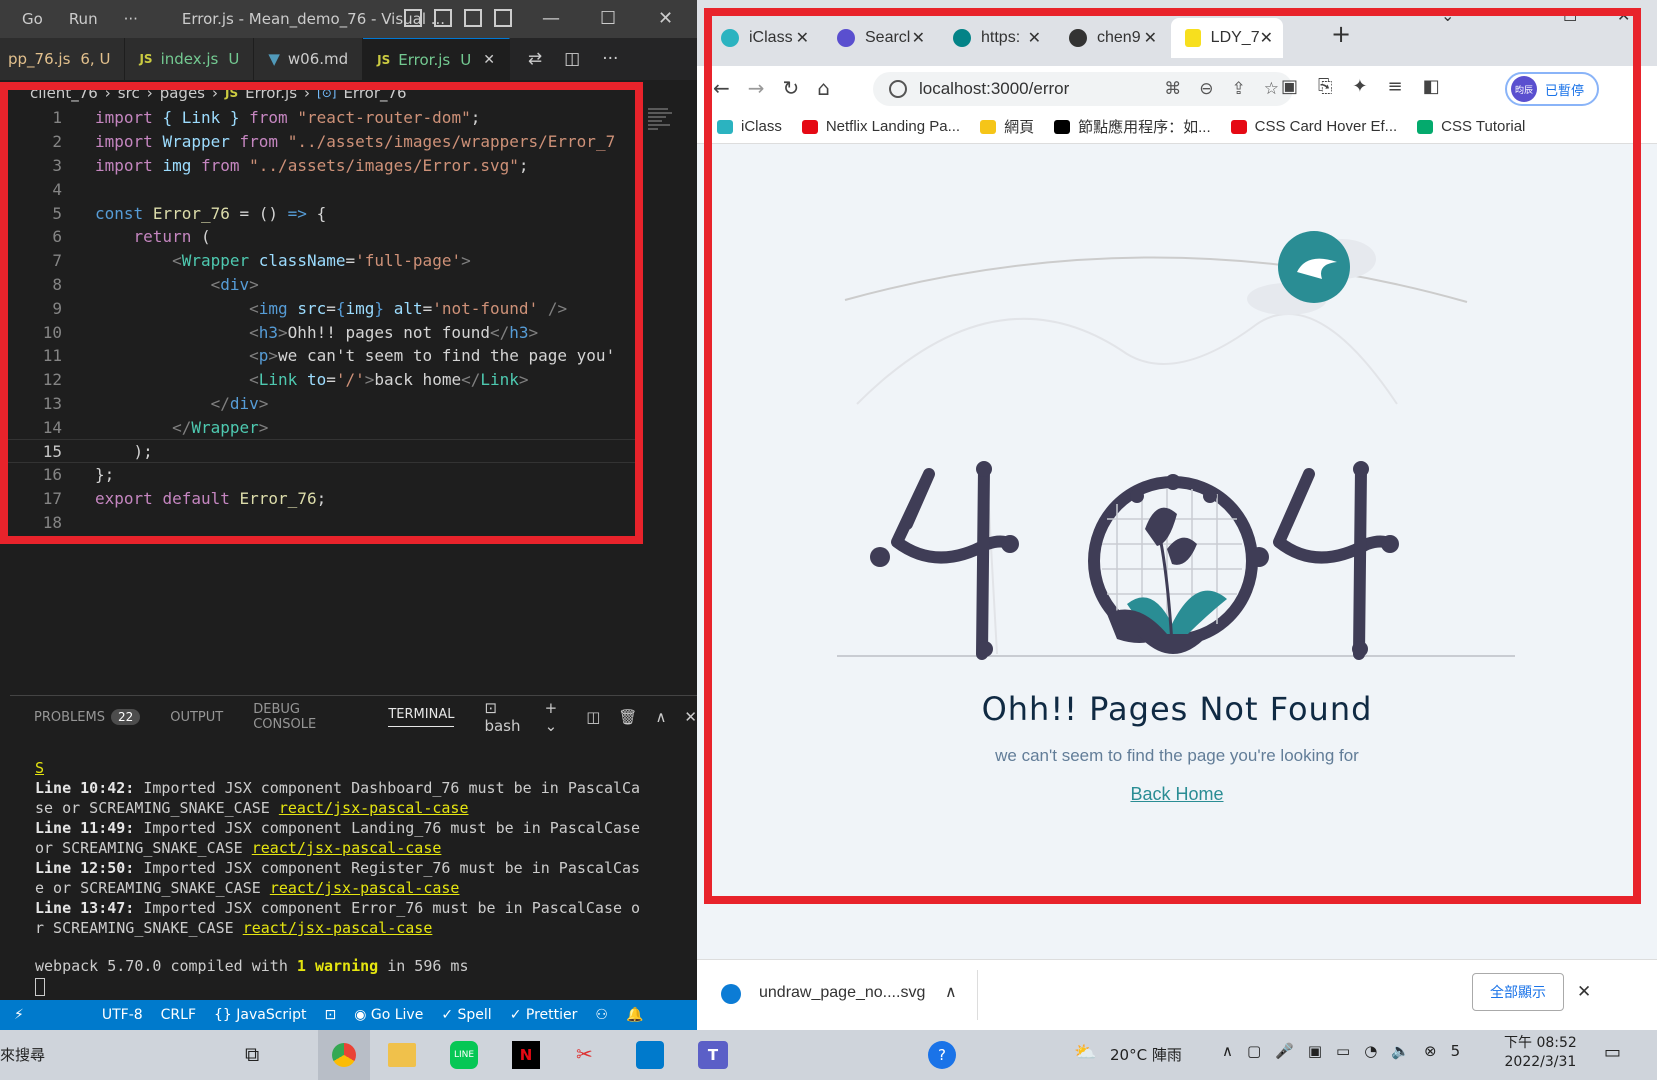 This screenshot has height=1080, width=1657. What do you see at coordinates (1177, 994) in the screenshot?
I see `downloads-bar: undraw_page_no....svg ∧ 全部顯示 ✕` at bounding box center [1177, 994].